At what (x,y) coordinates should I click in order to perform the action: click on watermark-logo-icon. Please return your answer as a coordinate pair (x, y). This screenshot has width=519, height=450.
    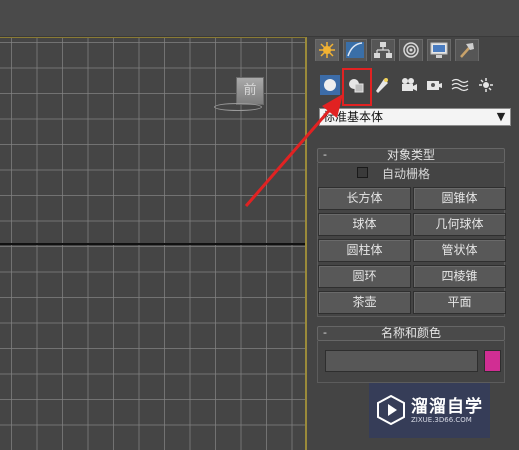
    Looking at the image, I should click on (391, 410).